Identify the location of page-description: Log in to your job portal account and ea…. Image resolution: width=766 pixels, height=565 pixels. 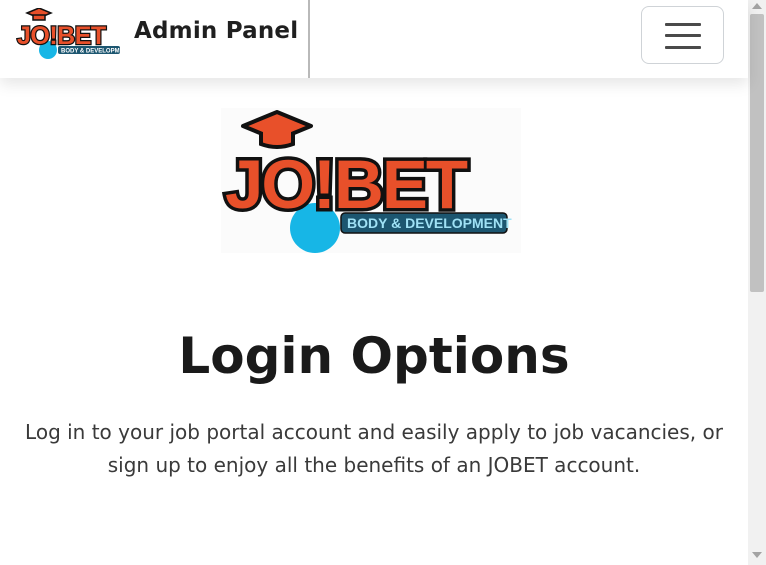
(374, 448).